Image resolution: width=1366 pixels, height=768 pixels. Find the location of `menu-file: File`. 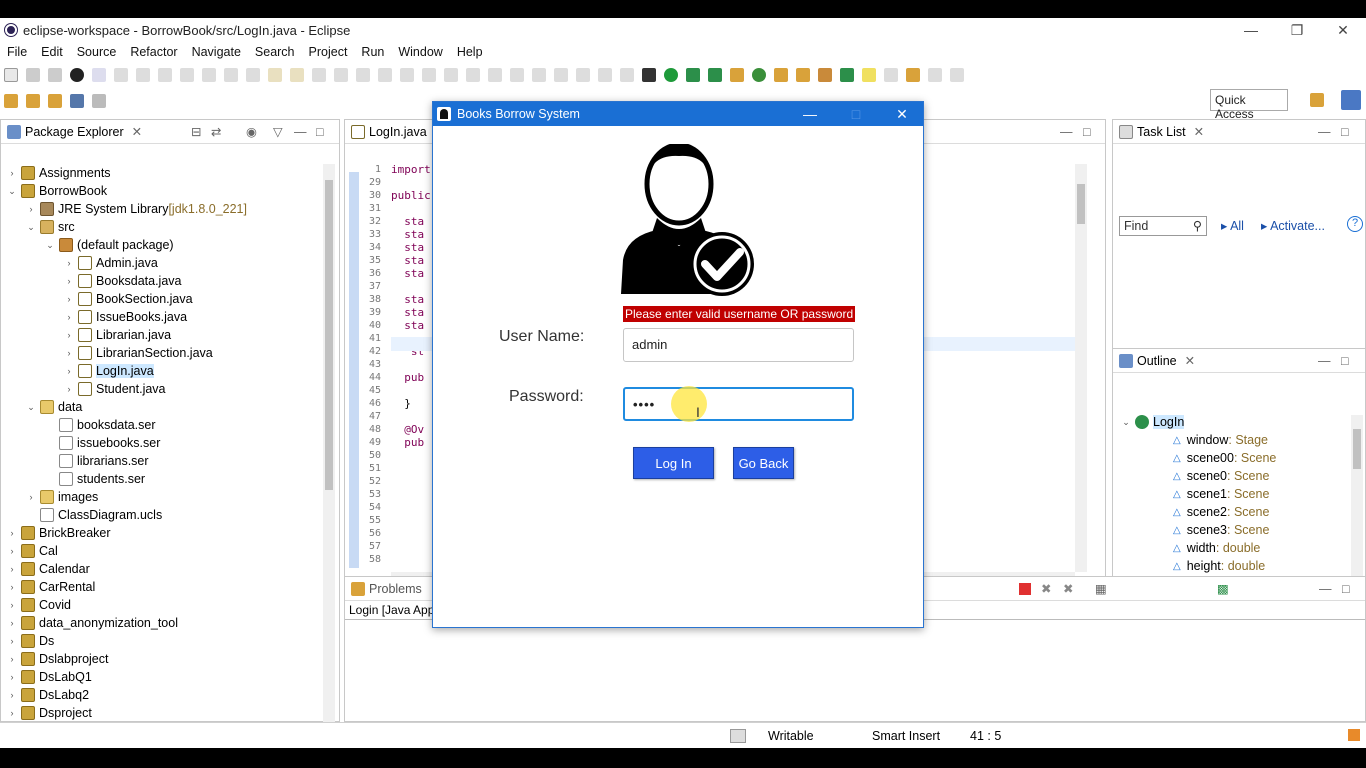

menu-file: File is located at coordinates (17, 52).